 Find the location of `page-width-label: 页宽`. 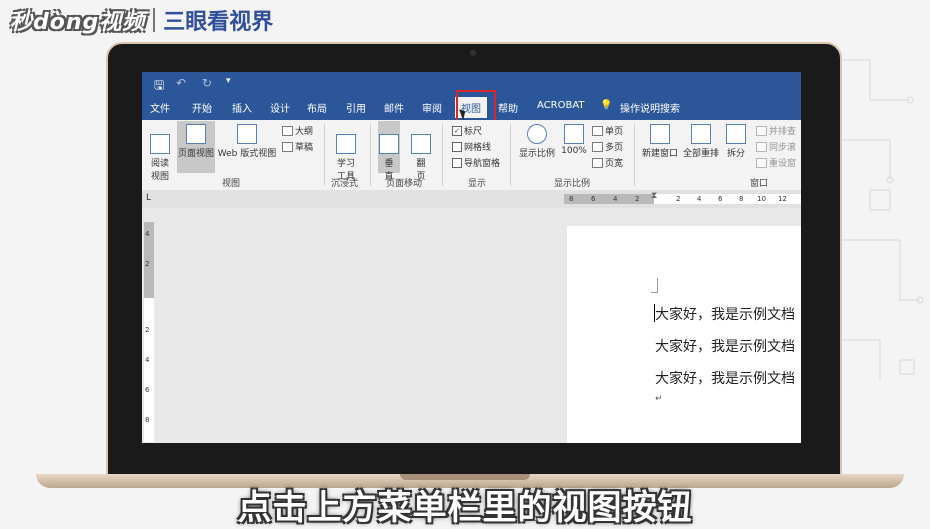

page-width-label: 页宽 is located at coordinates (614, 164).